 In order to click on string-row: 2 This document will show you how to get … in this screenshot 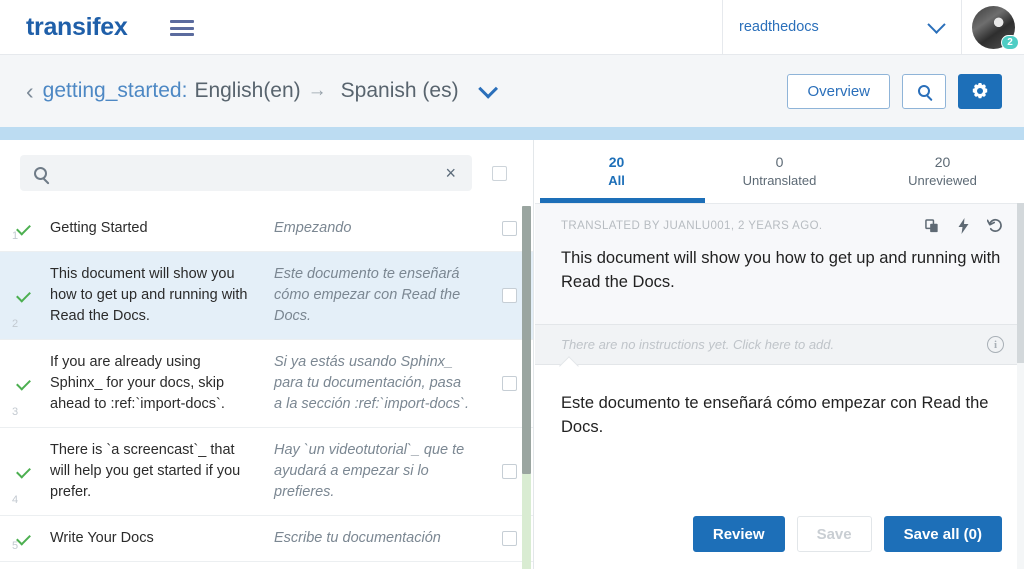, I will do `click(266, 296)`.